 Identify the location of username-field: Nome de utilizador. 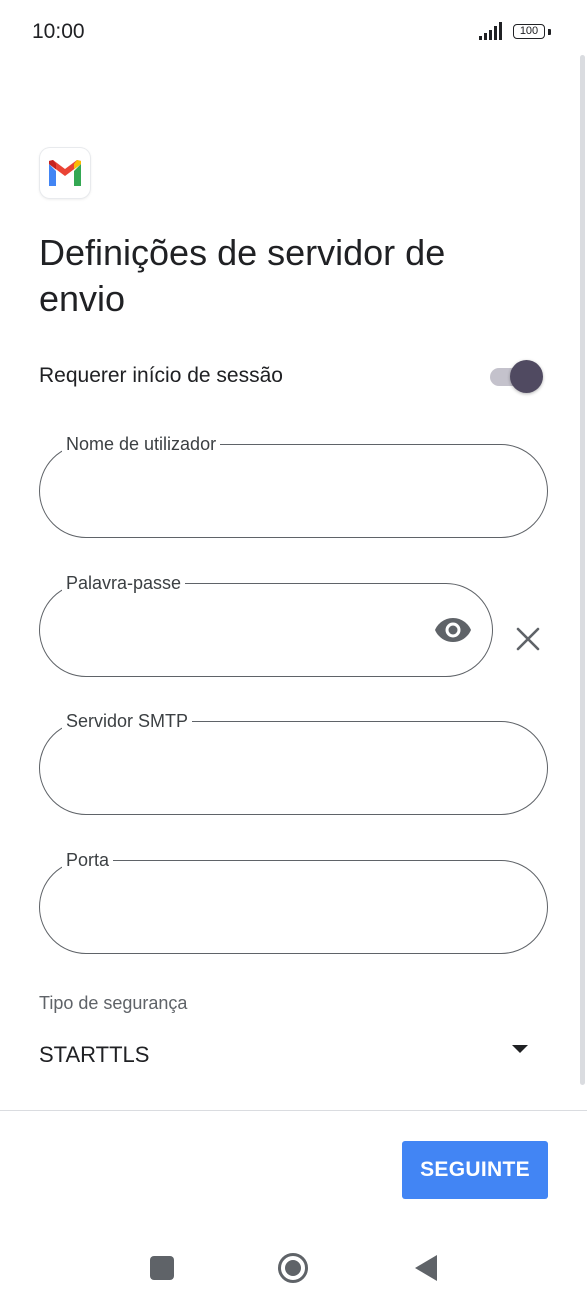
(293, 485).